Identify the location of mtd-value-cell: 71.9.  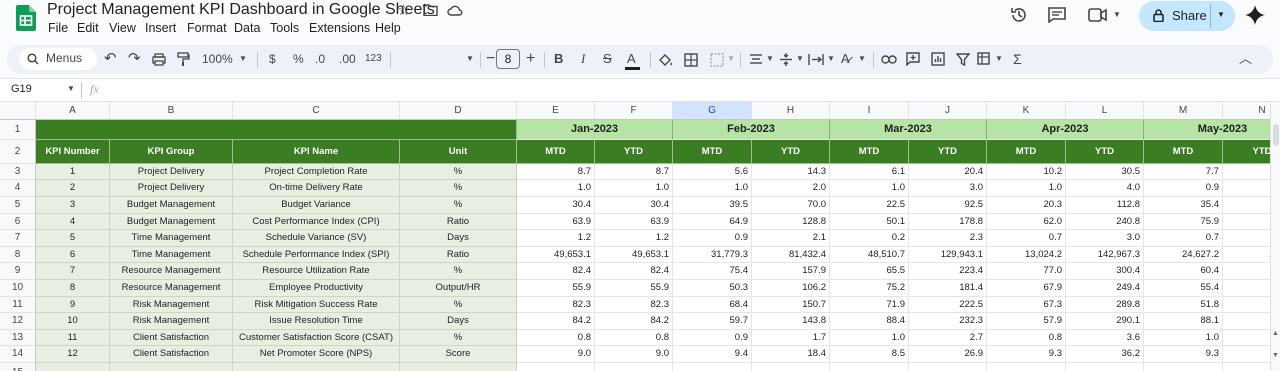
(869, 305).